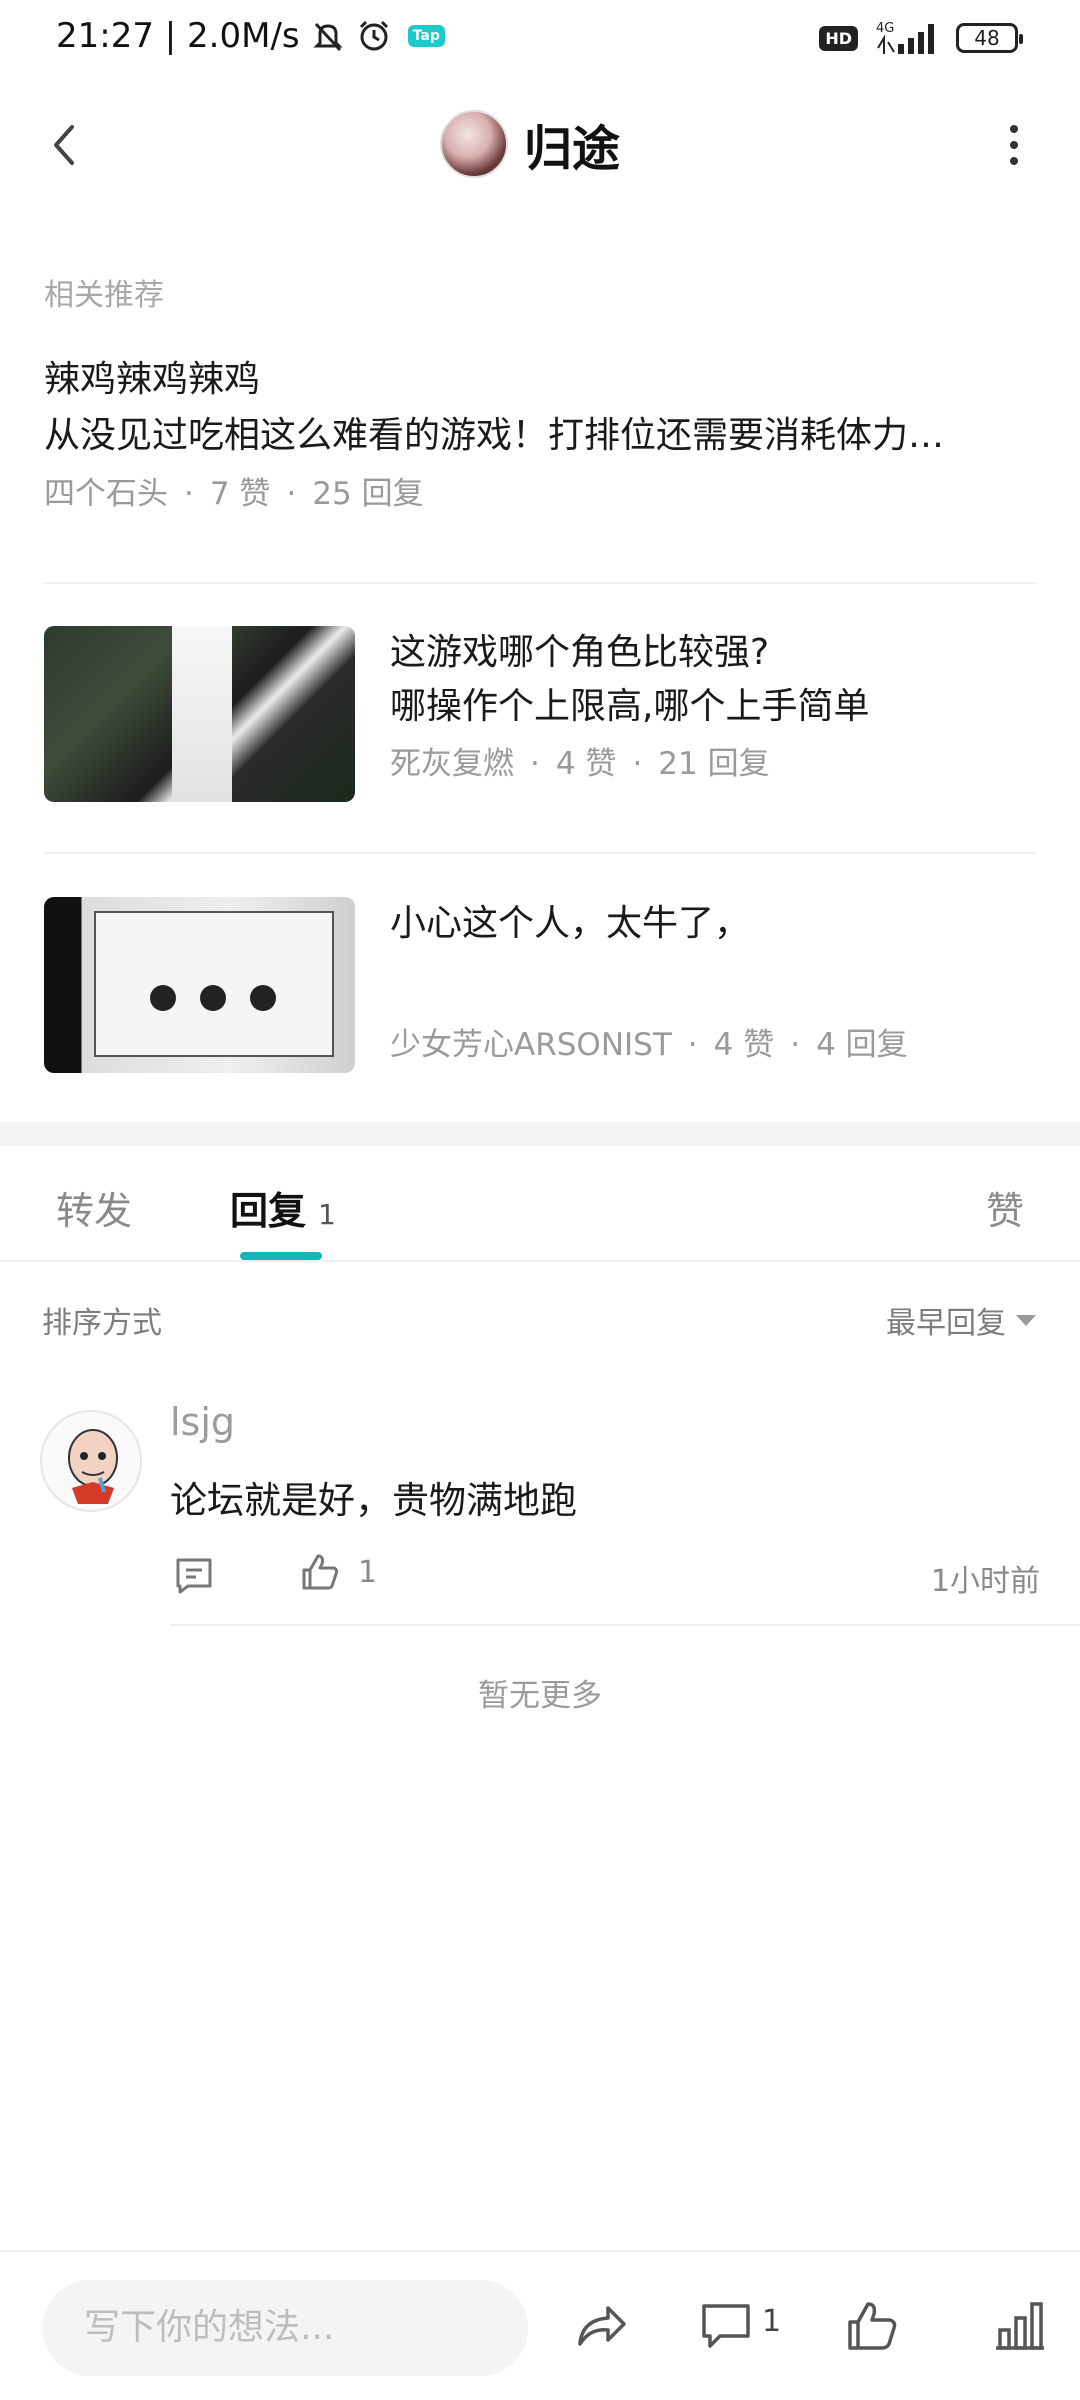 The height and width of the screenshot is (2400, 1080). Describe the element at coordinates (373, 35) in the screenshot. I see `alarm-icon` at that location.